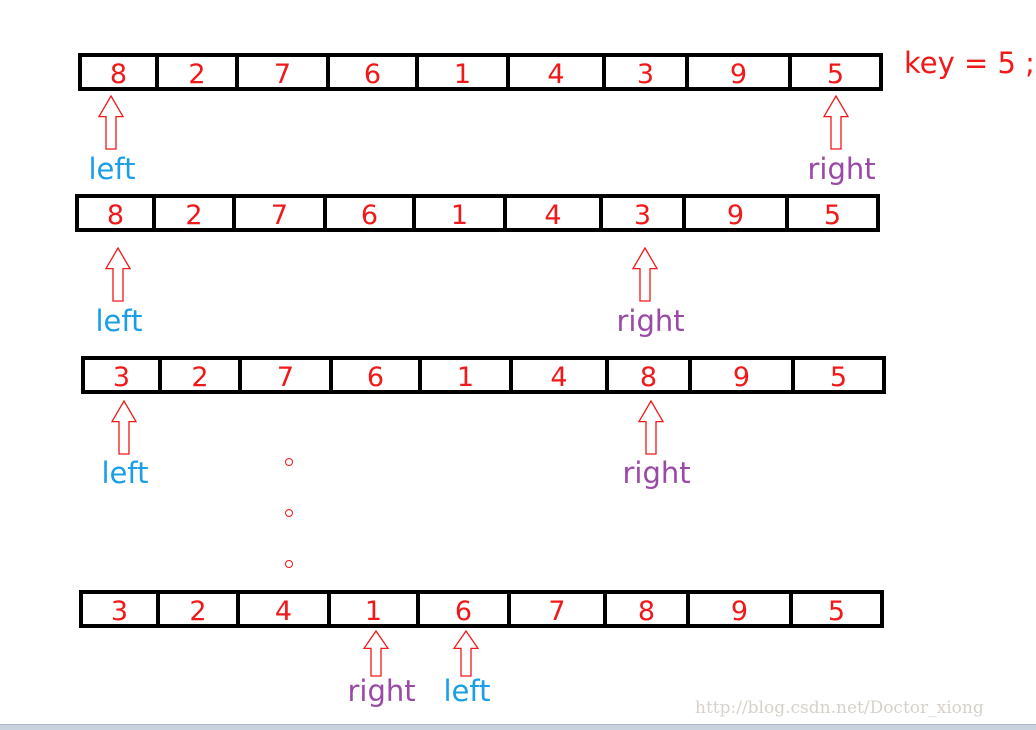 The height and width of the screenshot is (730, 1036). I want to click on array-row: 32416789 5, so click(481, 609).